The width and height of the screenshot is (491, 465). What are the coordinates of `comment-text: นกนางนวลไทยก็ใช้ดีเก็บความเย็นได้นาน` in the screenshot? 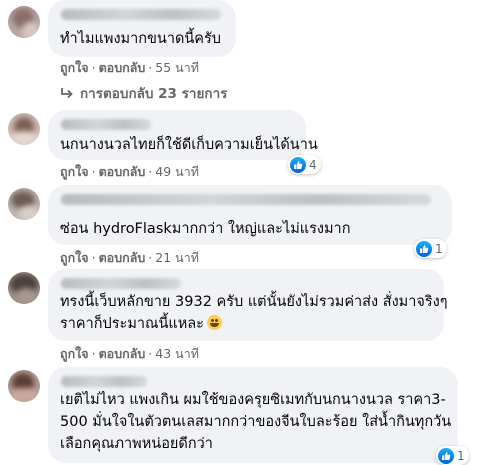 It's located at (189, 145).